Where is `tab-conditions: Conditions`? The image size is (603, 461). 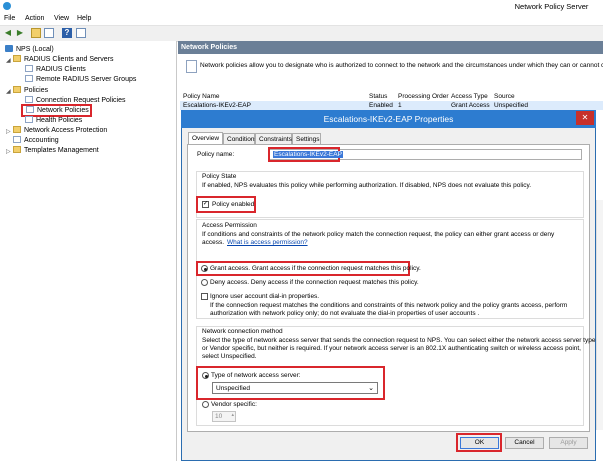
tab-conditions: Conditions is located at coordinates (240, 138).